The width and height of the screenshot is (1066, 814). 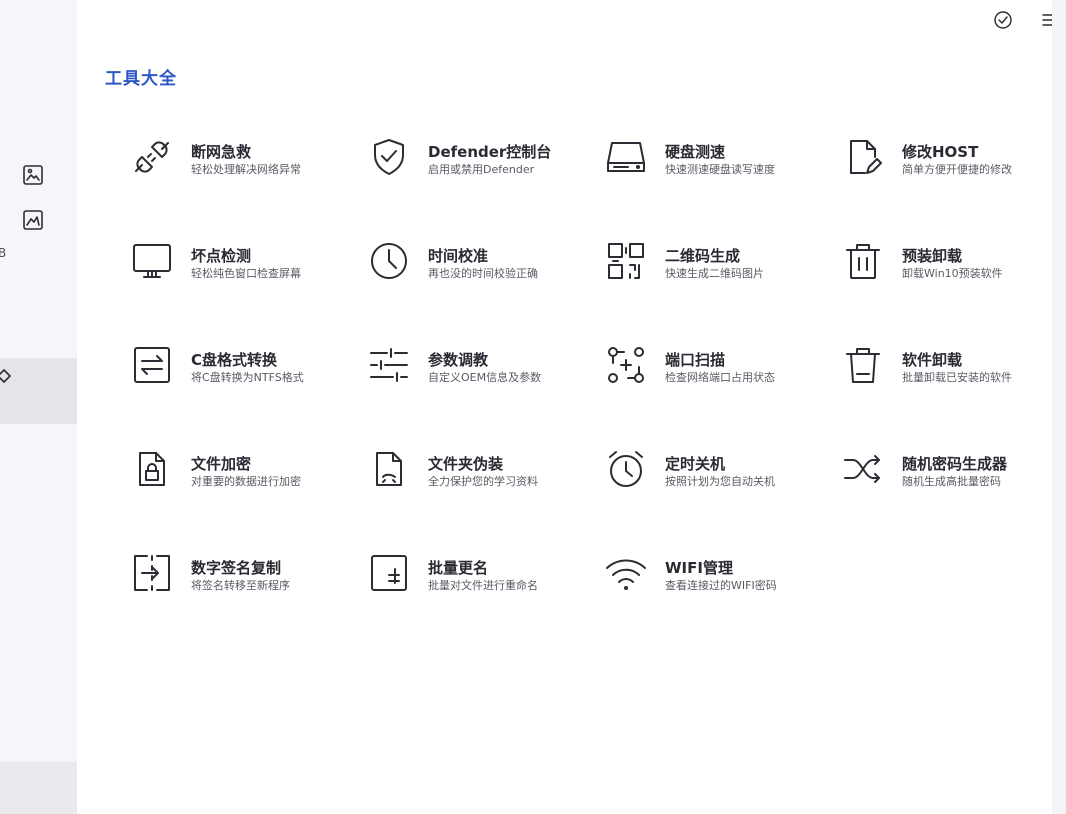 I want to click on sidebar-bottom, so click(x=38, y=788).